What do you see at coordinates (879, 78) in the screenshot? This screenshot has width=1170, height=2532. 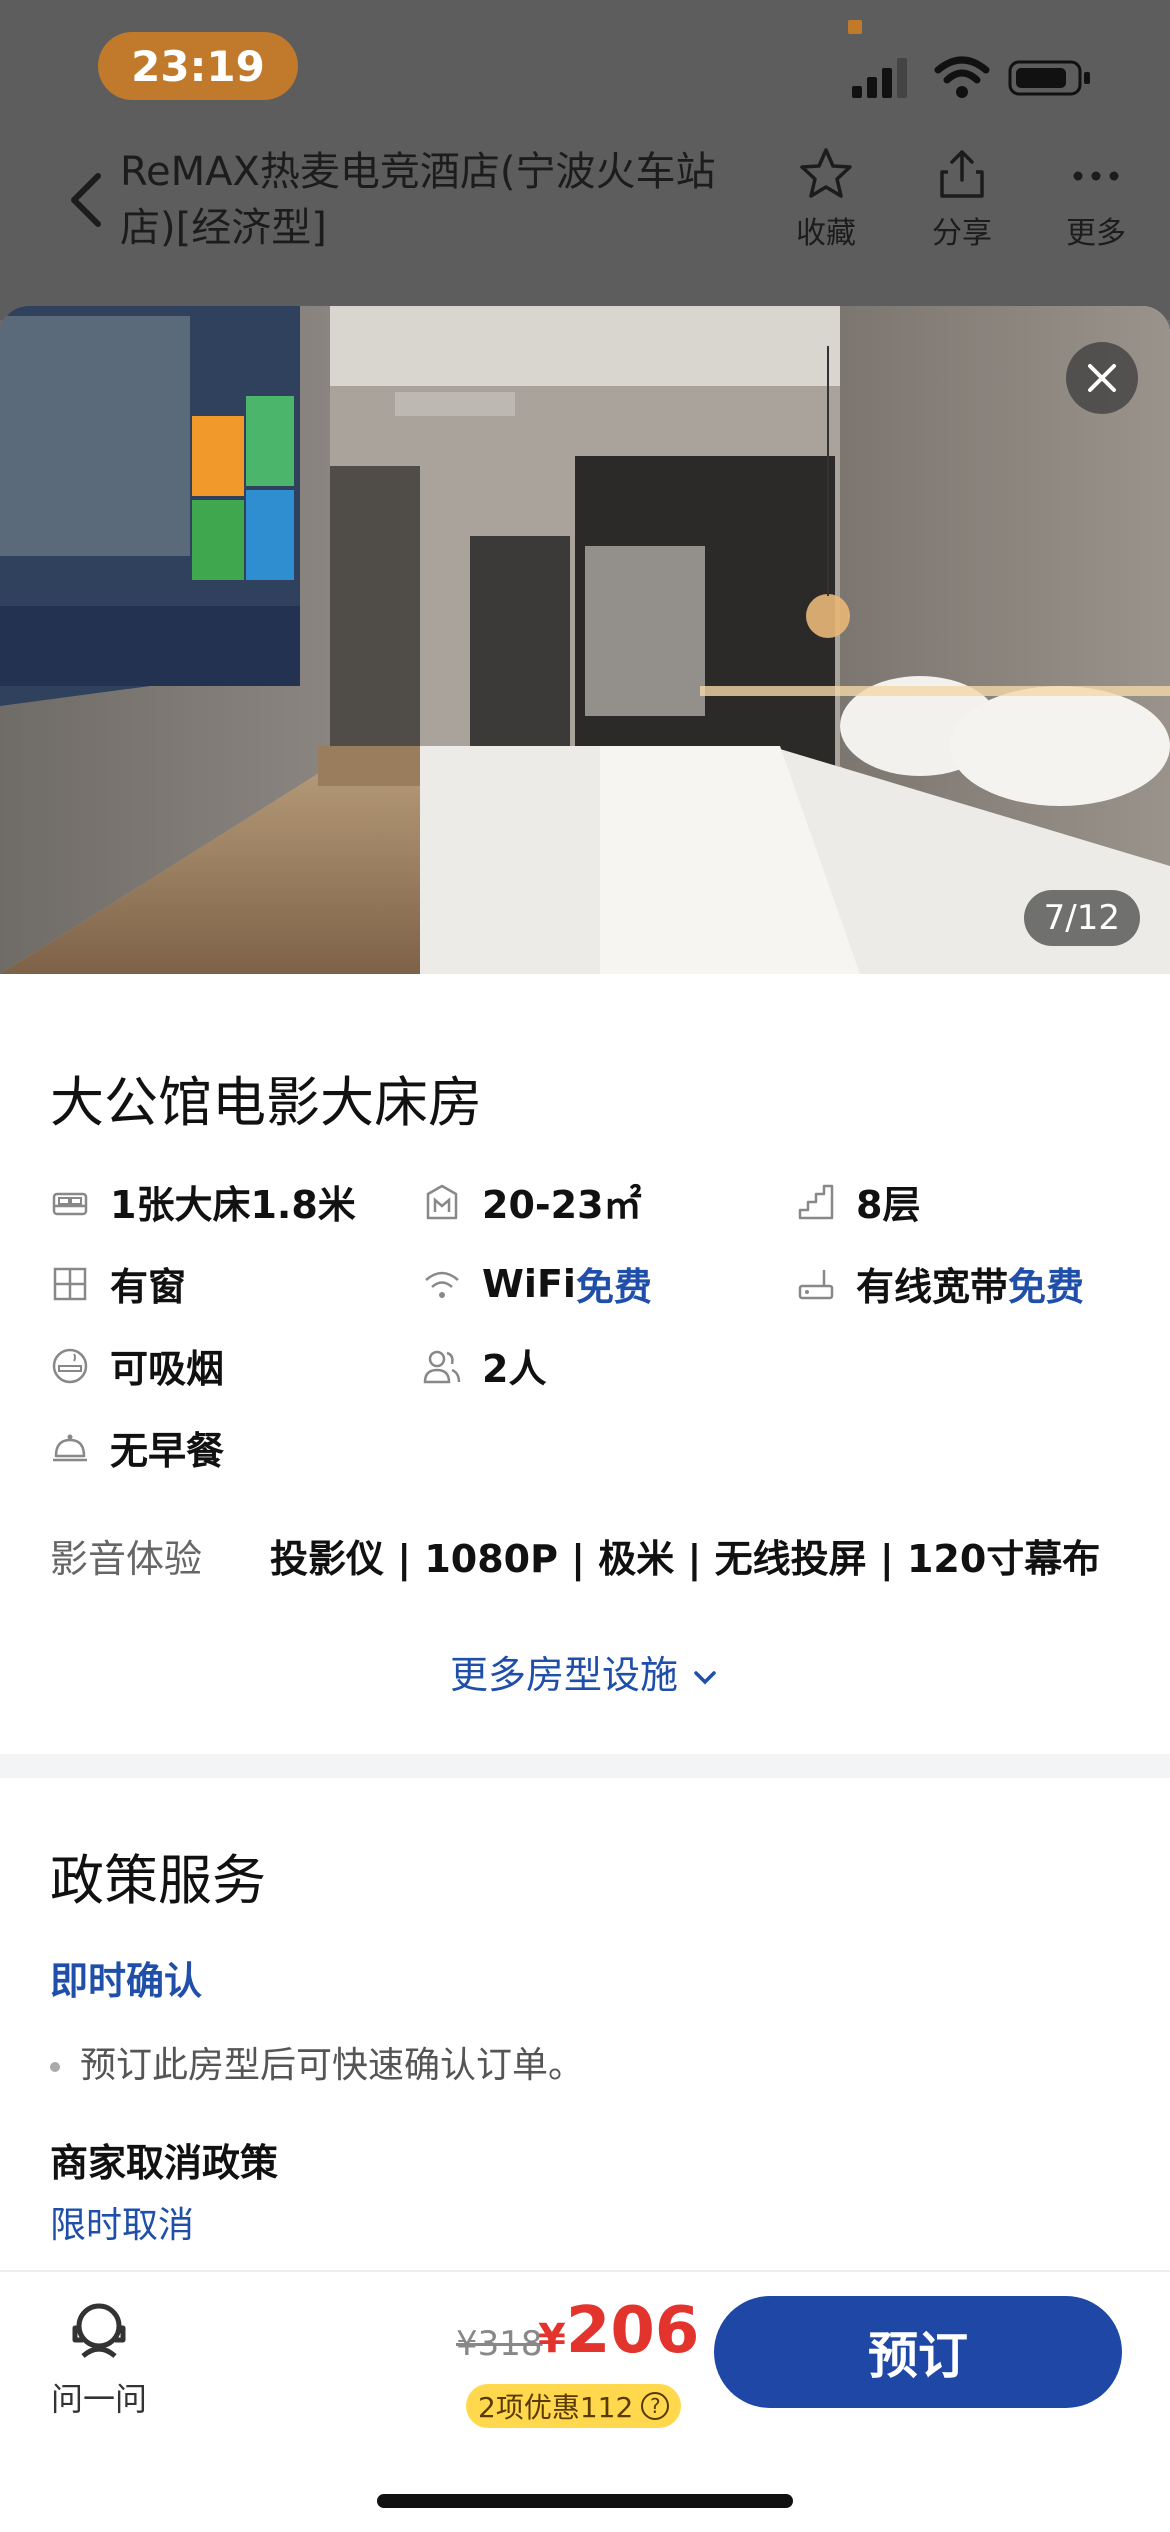 I see `signal-icon` at bounding box center [879, 78].